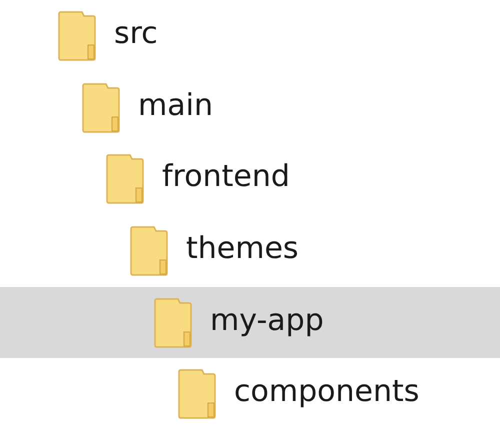 This screenshot has width=500, height=430. What do you see at coordinates (327, 394) in the screenshot?
I see `folder-name: components` at bounding box center [327, 394].